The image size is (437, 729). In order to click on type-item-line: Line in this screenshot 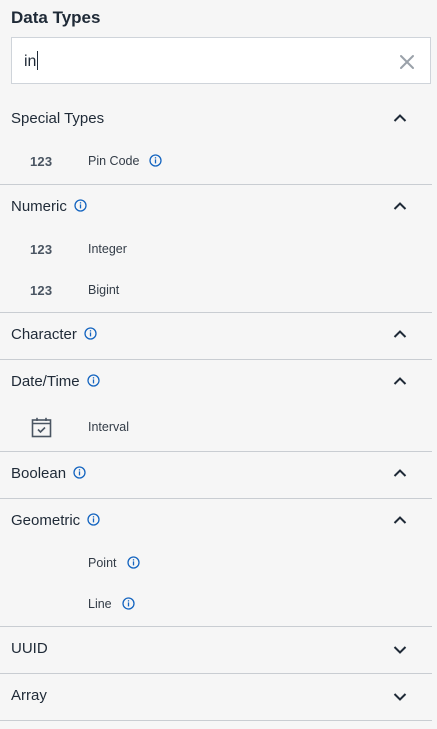, I will do `click(216, 605)`.